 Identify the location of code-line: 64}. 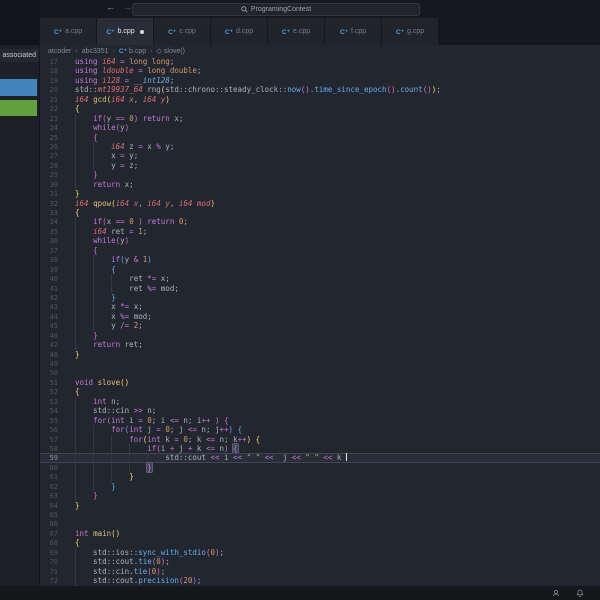
(320, 505).